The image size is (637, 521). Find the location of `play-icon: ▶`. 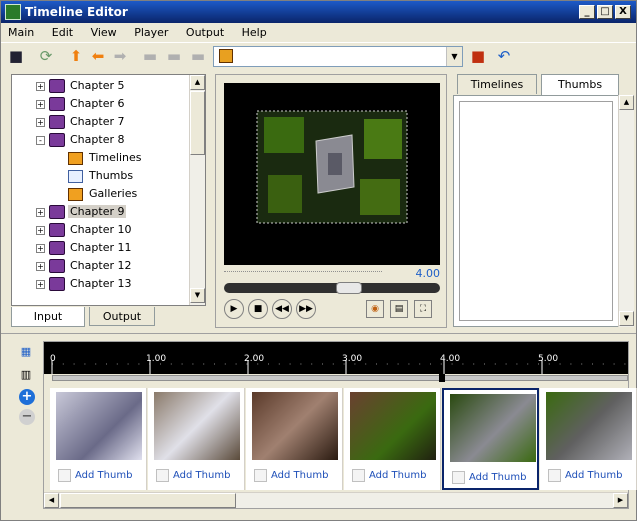

play-icon: ▶ is located at coordinates (234, 309).